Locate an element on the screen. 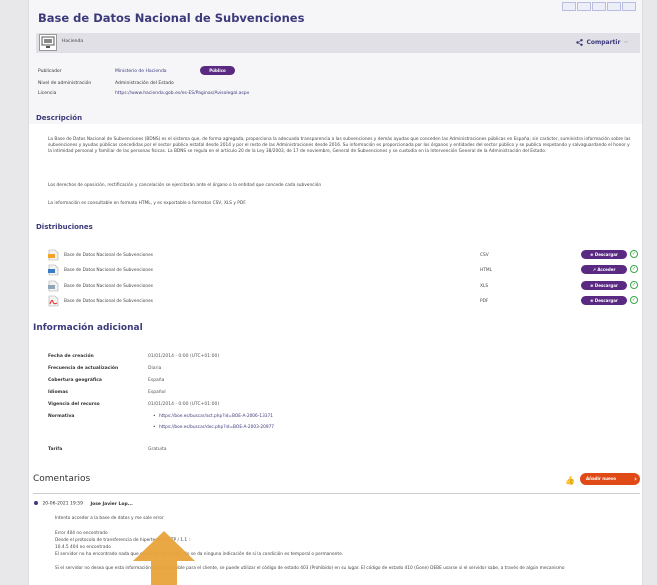 The width and height of the screenshot is (657, 585). share-button: Compartir ⌵ is located at coordinates (602, 42).